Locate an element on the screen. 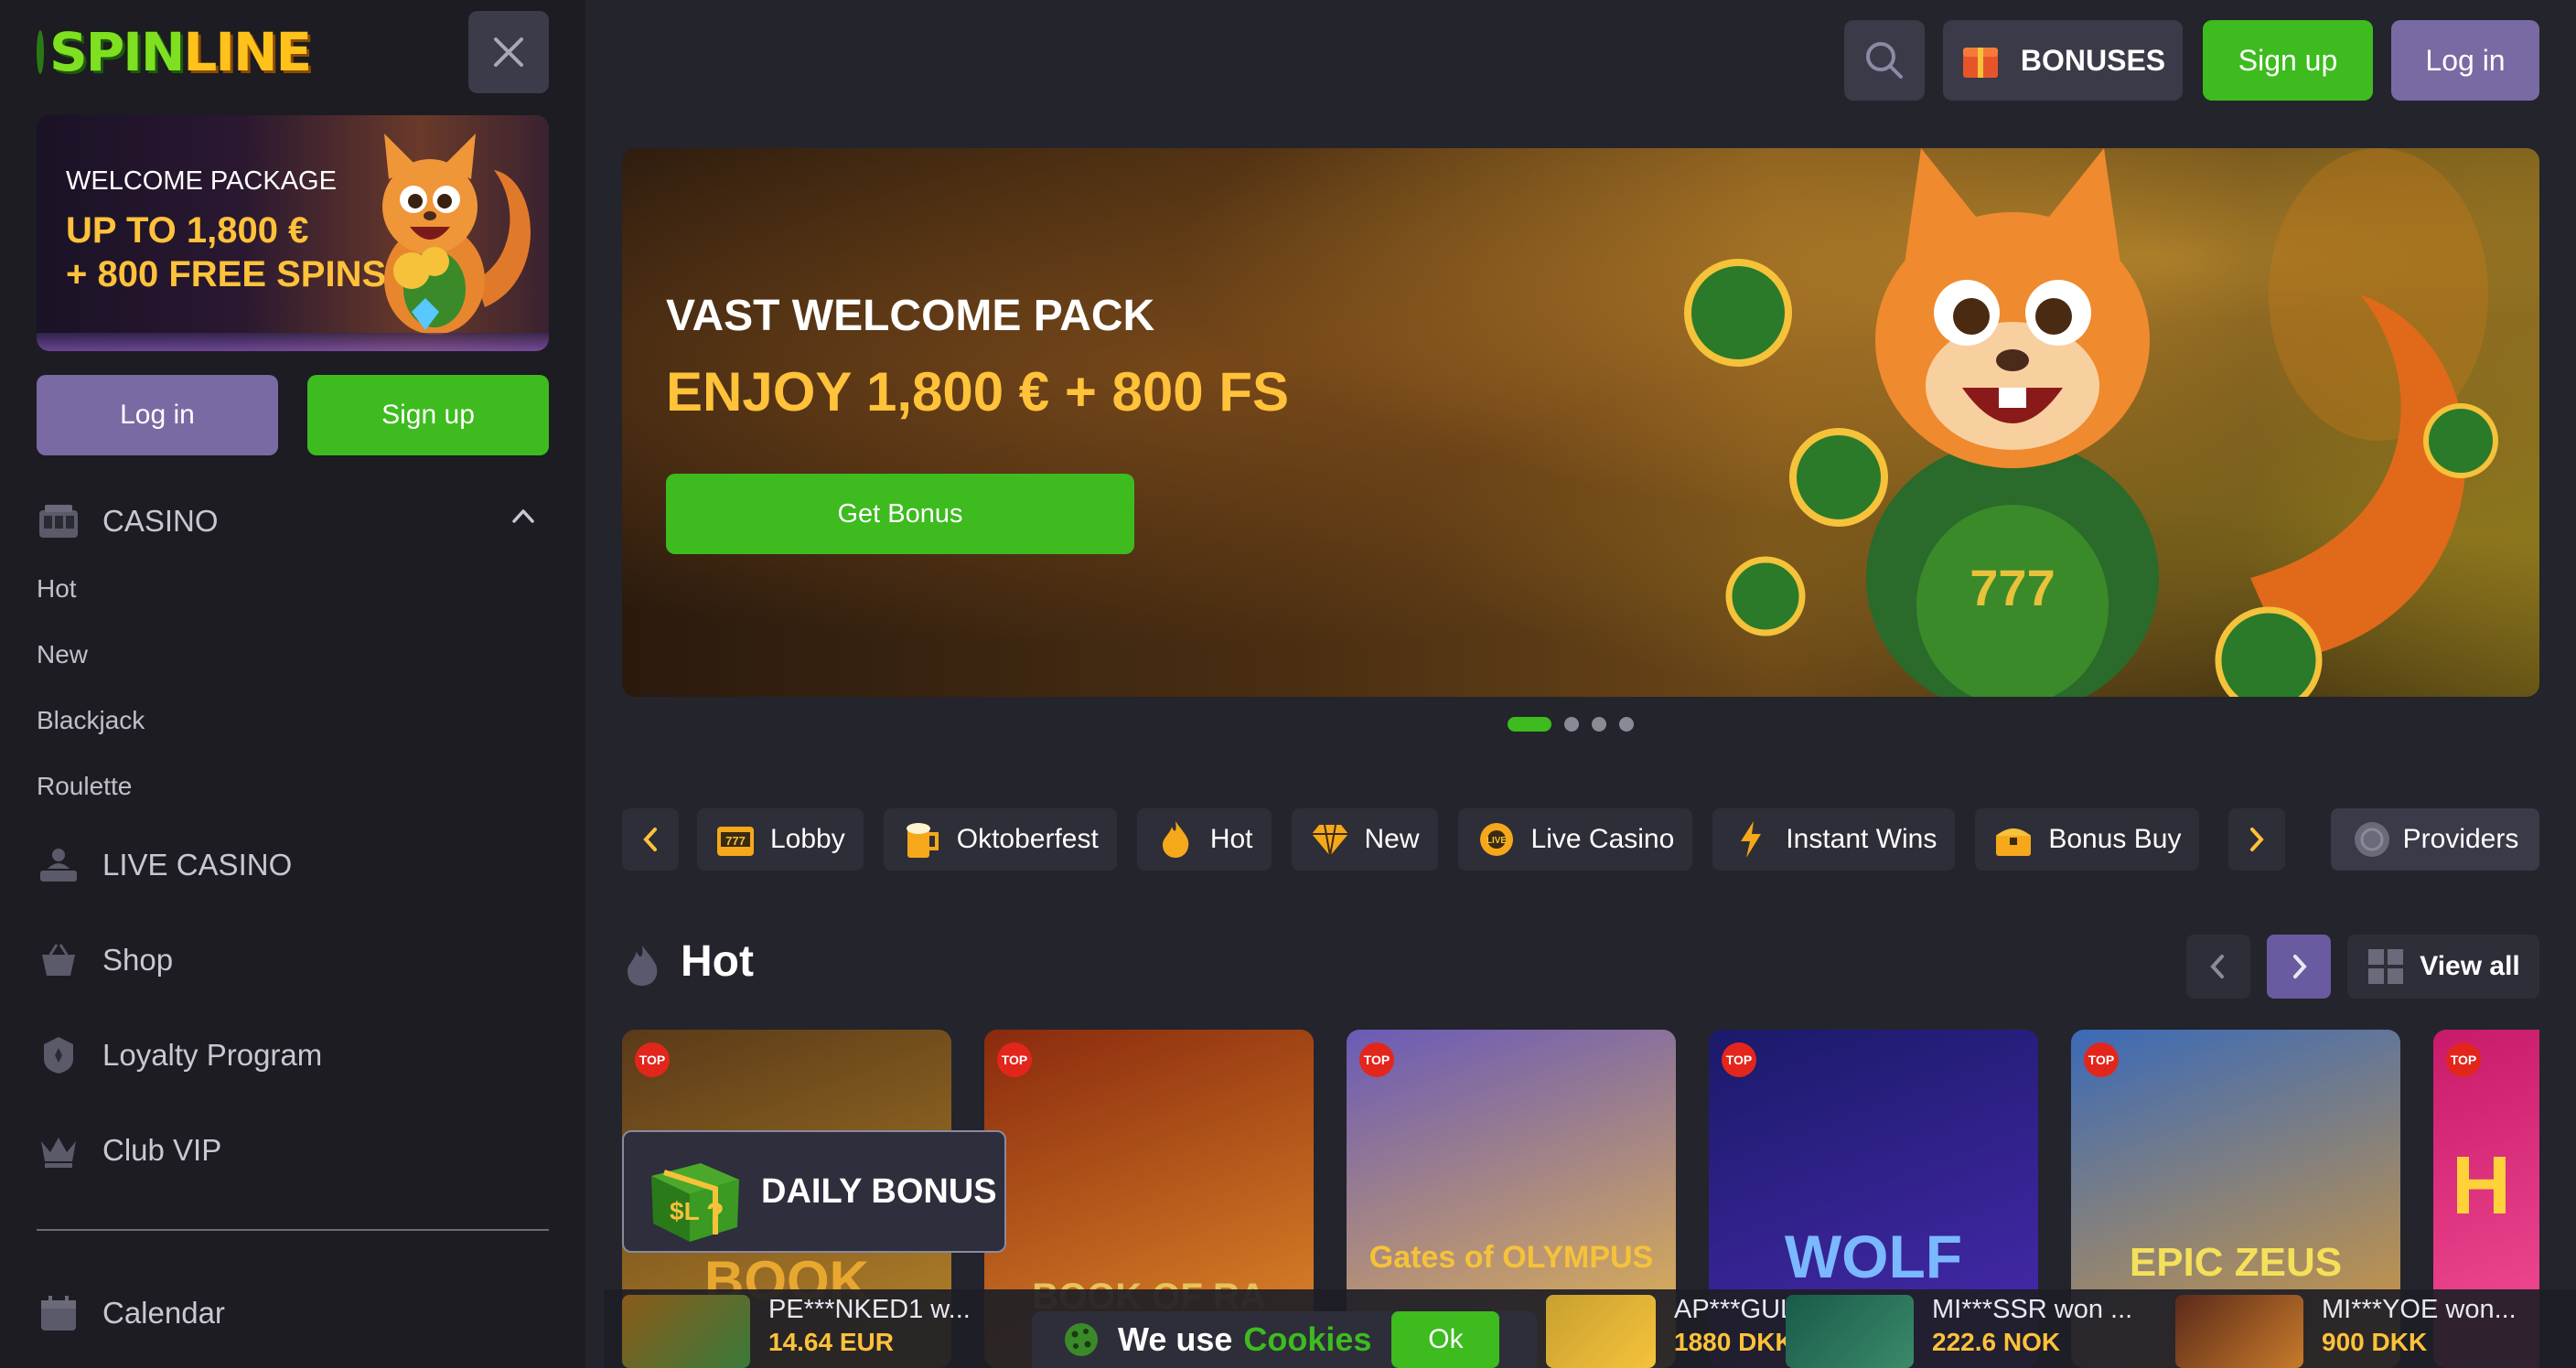 This screenshot has height=1368, width=2576. game-title: WOLF is located at coordinates (1874, 1256).